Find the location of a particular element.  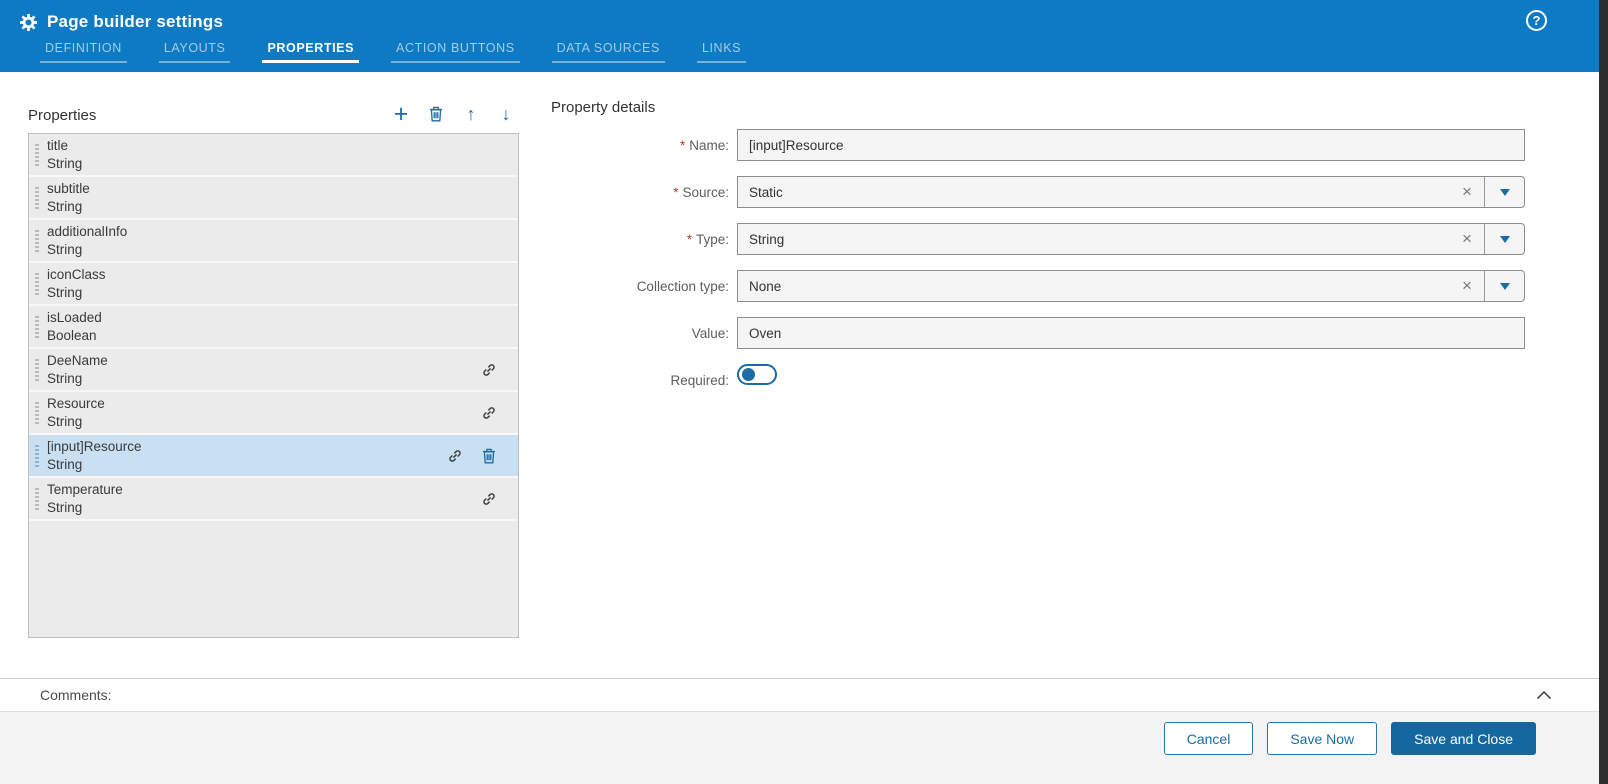

property-item-text: title String is located at coordinates (271, 154).